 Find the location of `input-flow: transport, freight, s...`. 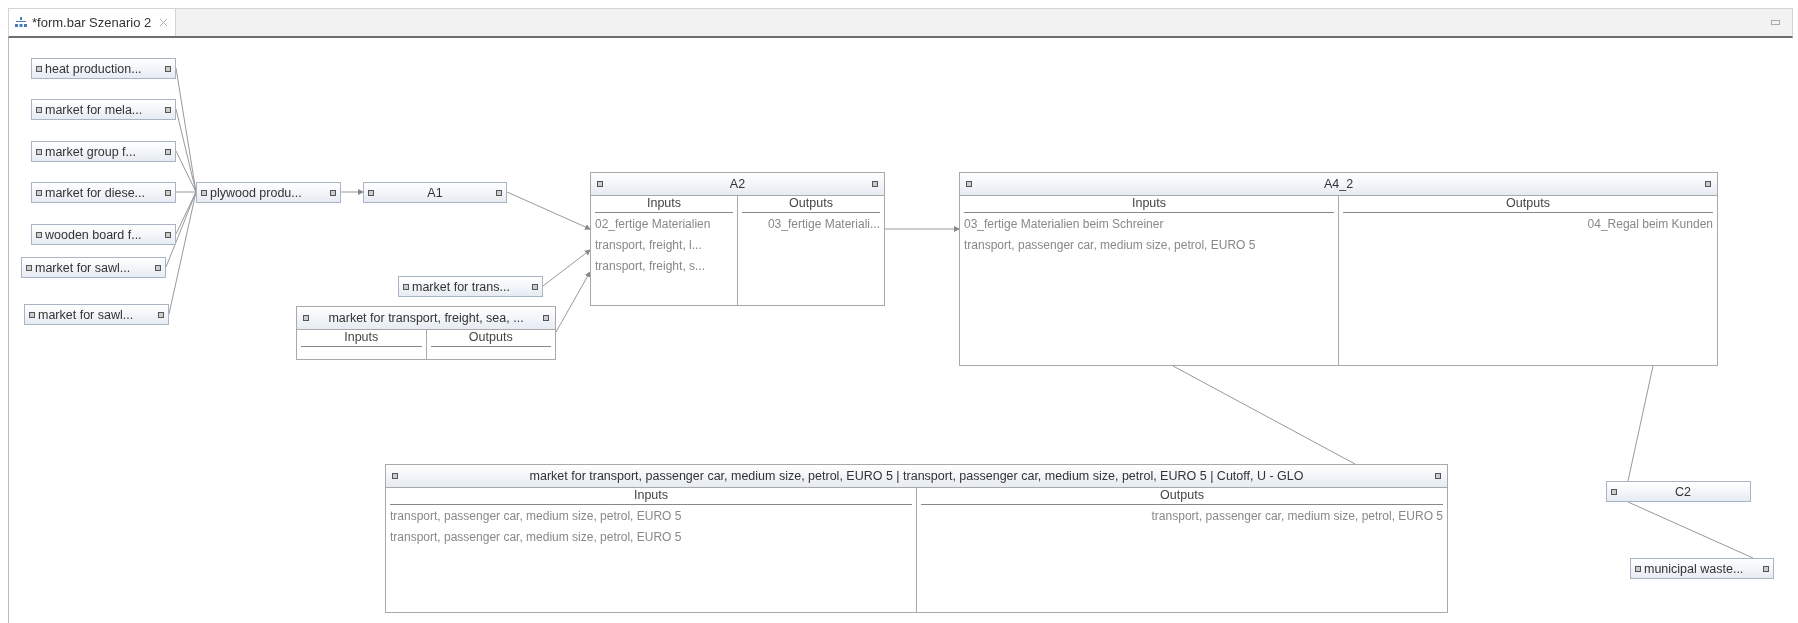

input-flow: transport, freight, s... is located at coordinates (651, 266).